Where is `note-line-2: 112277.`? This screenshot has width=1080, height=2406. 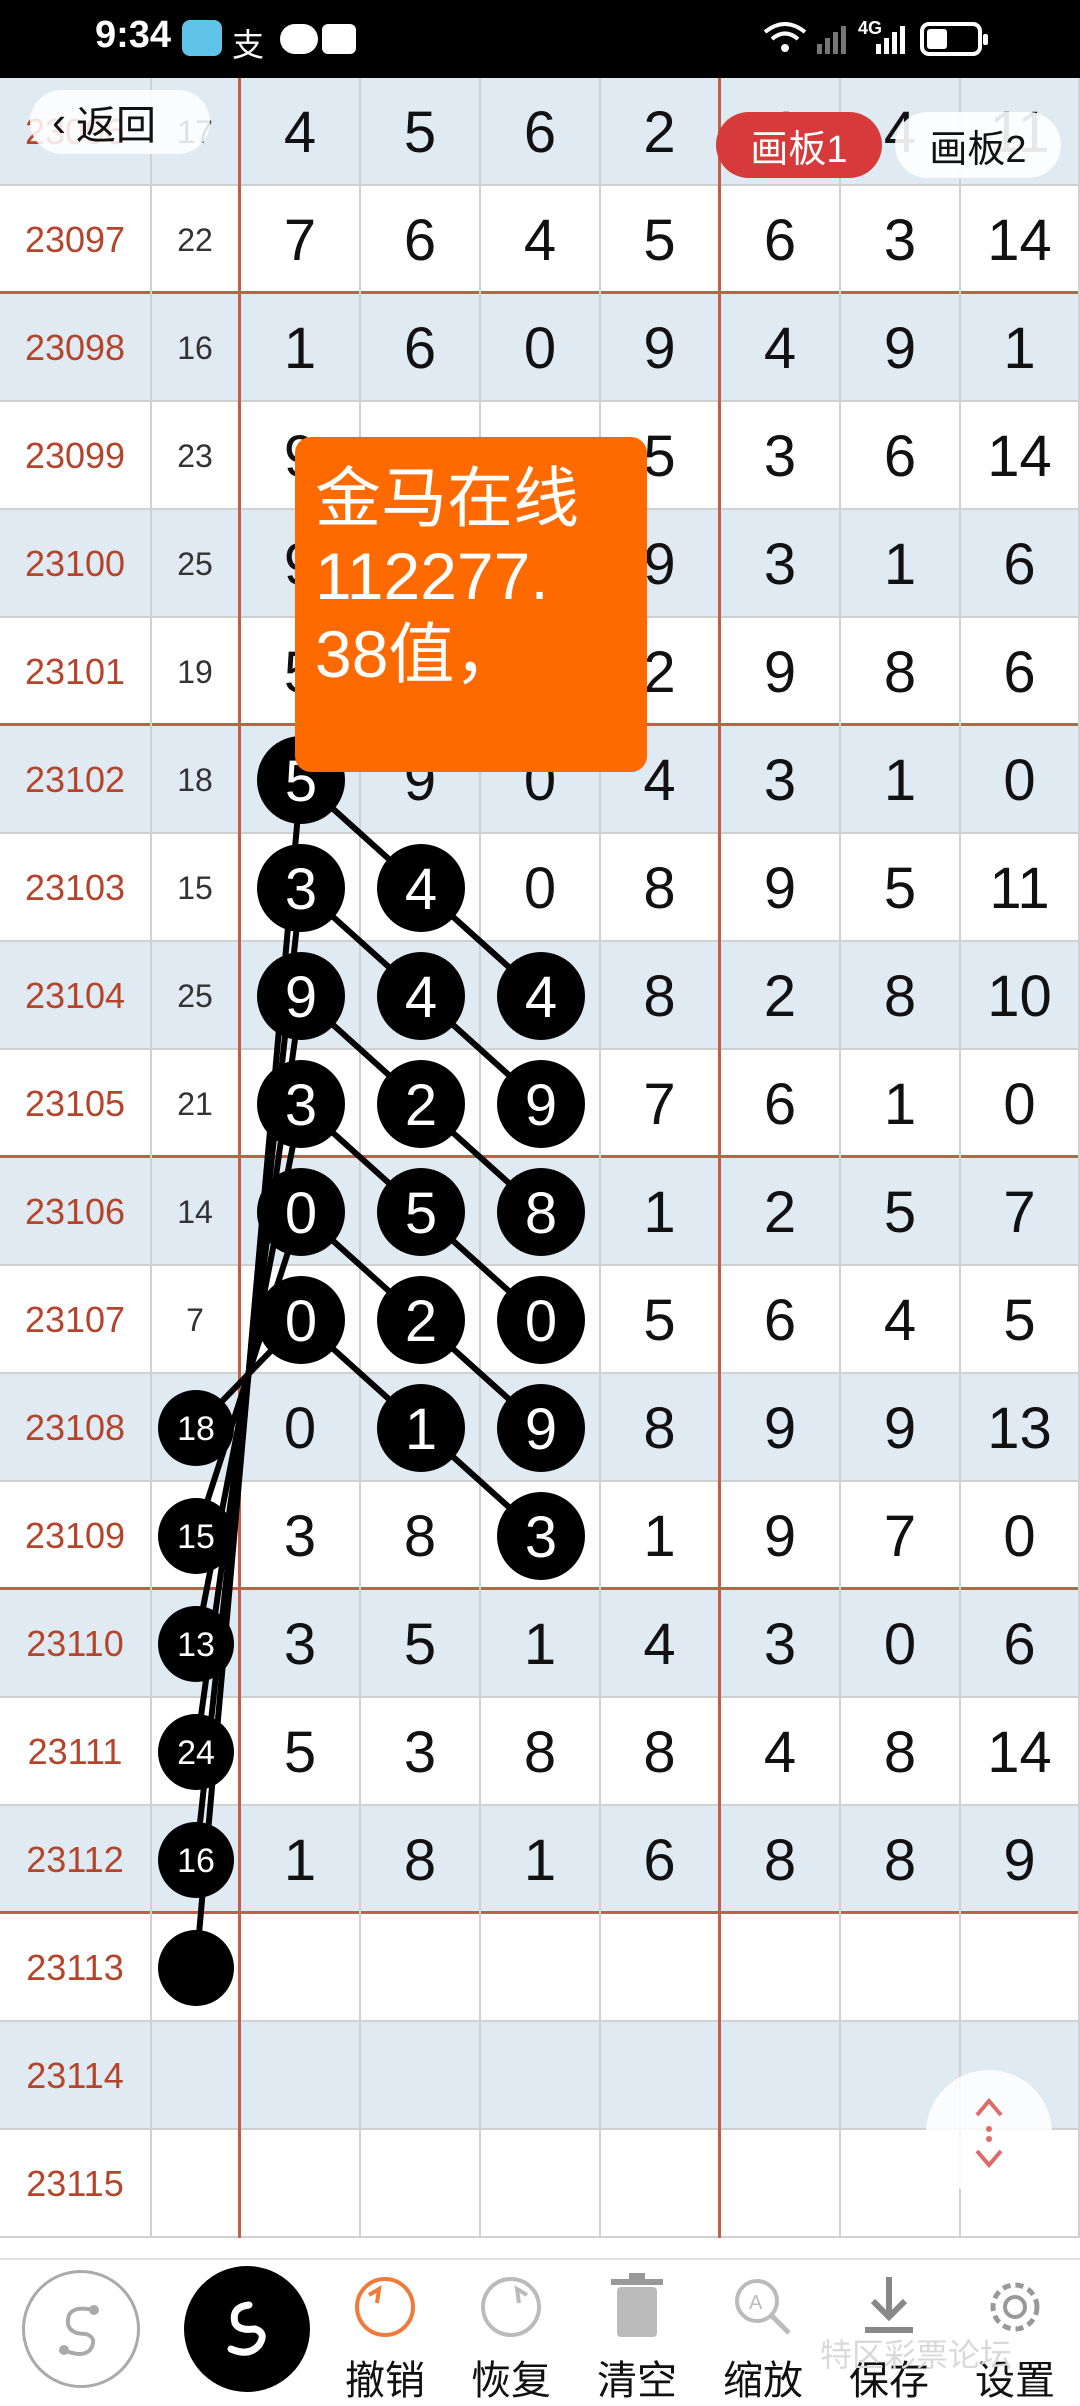
note-line-2: 112277. is located at coordinates (432, 576).